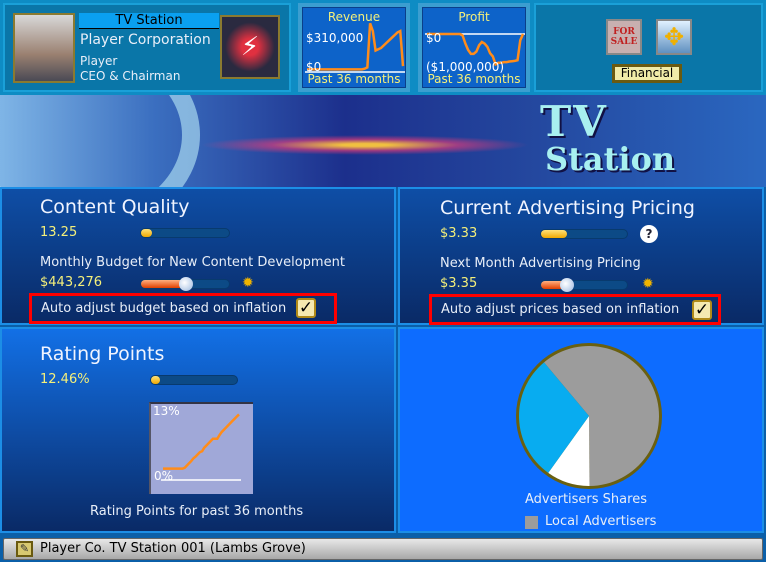 The height and width of the screenshot is (562, 766). Describe the element at coordinates (71, 282) in the screenshot. I see `budget-value: $443,276` at that location.